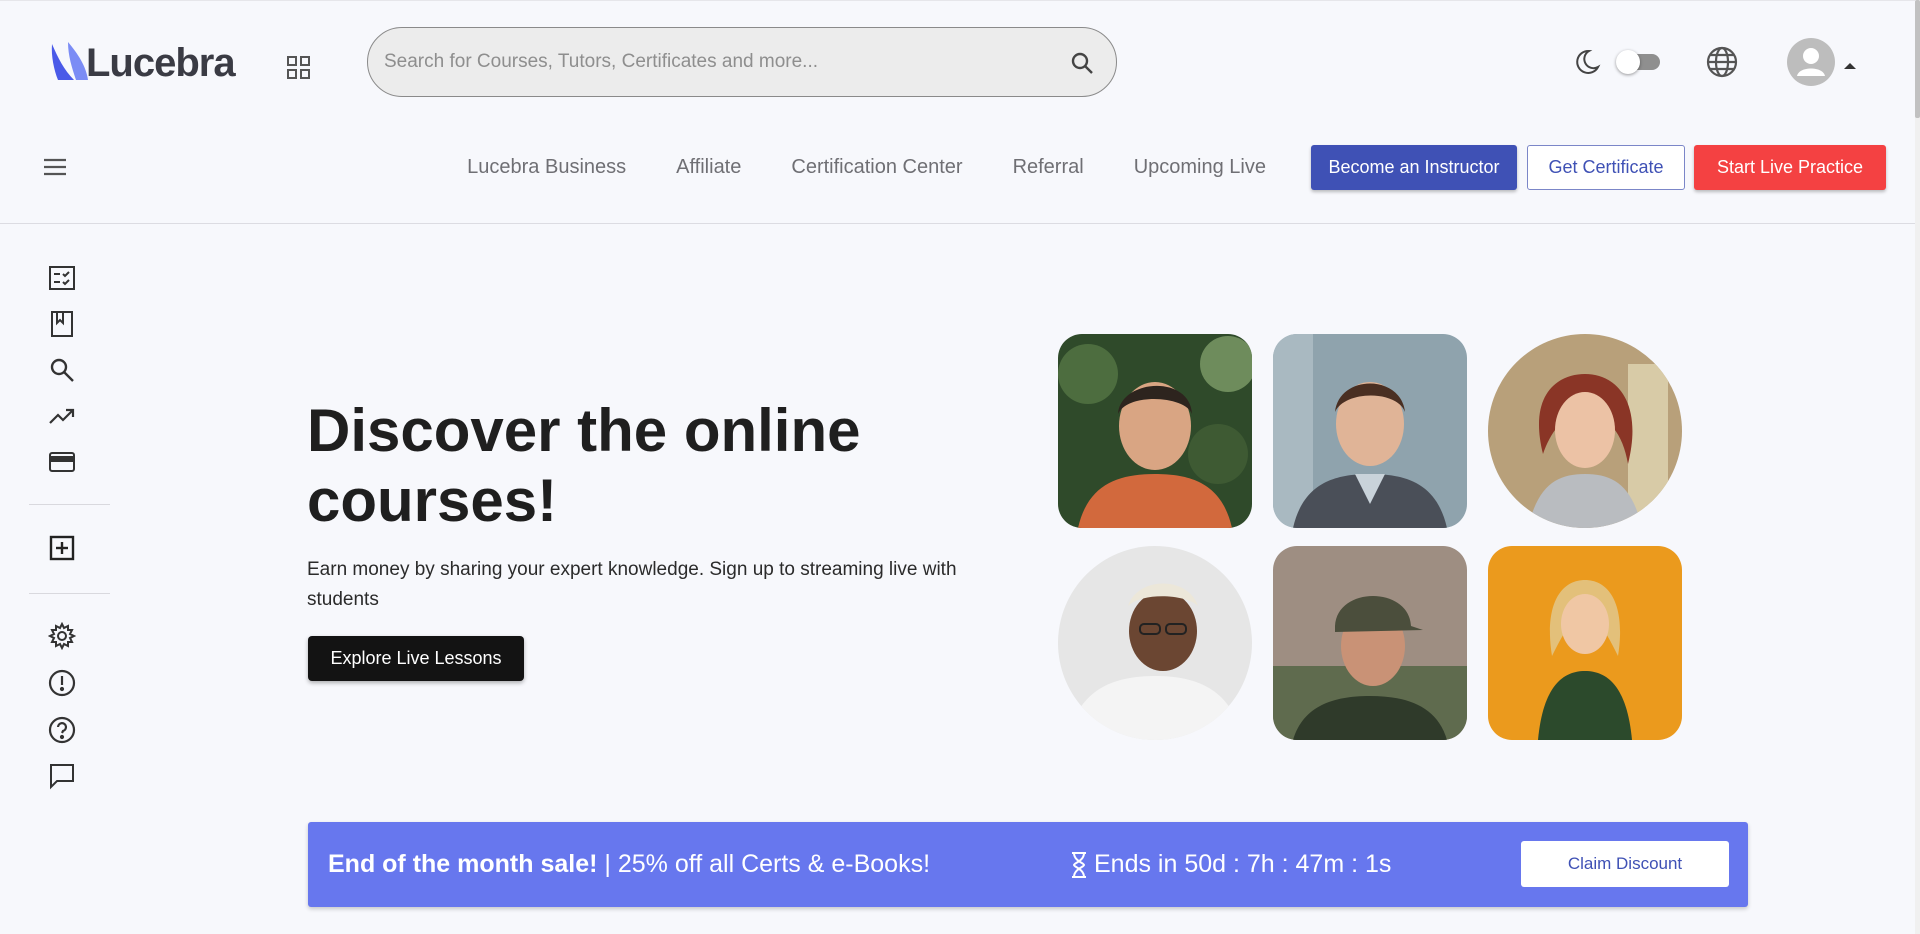 This screenshot has width=1920, height=934. What do you see at coordinates (876, 167) in the screenshot?
I see `nav-link-certification-center: Certification Center` at bounding box center [876, 167].